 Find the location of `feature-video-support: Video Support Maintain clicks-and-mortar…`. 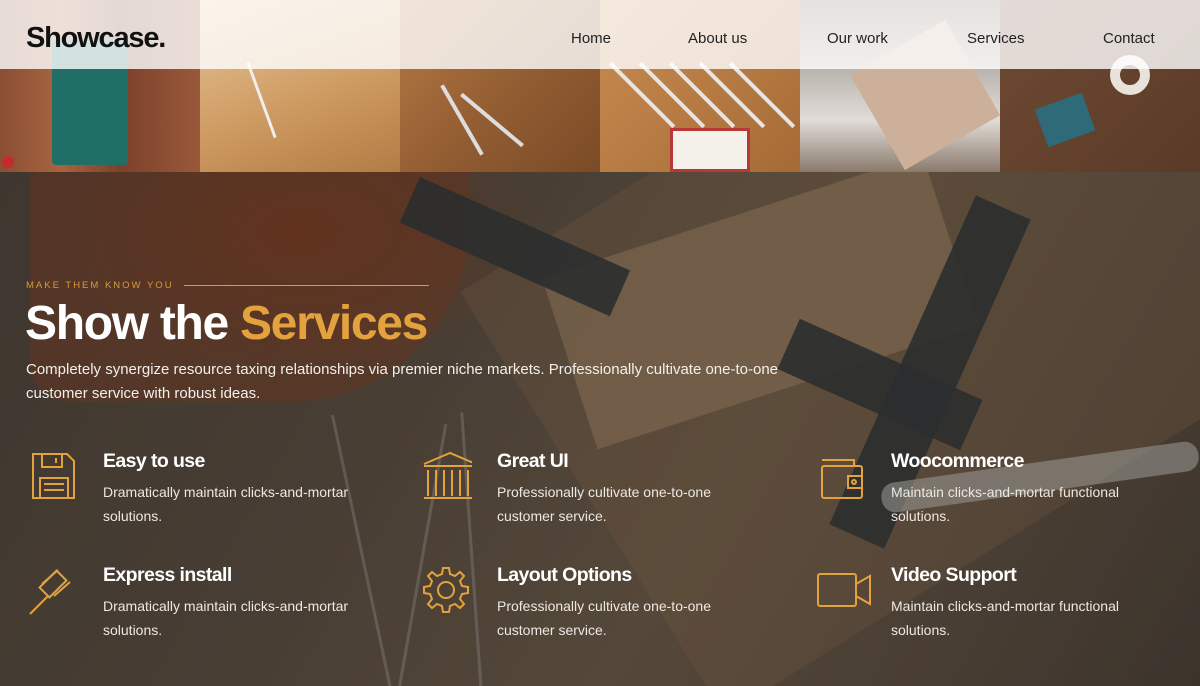

feature-video-support: Video Support Maintain clicks-and-mortar… is located at coordinates (974, 609).